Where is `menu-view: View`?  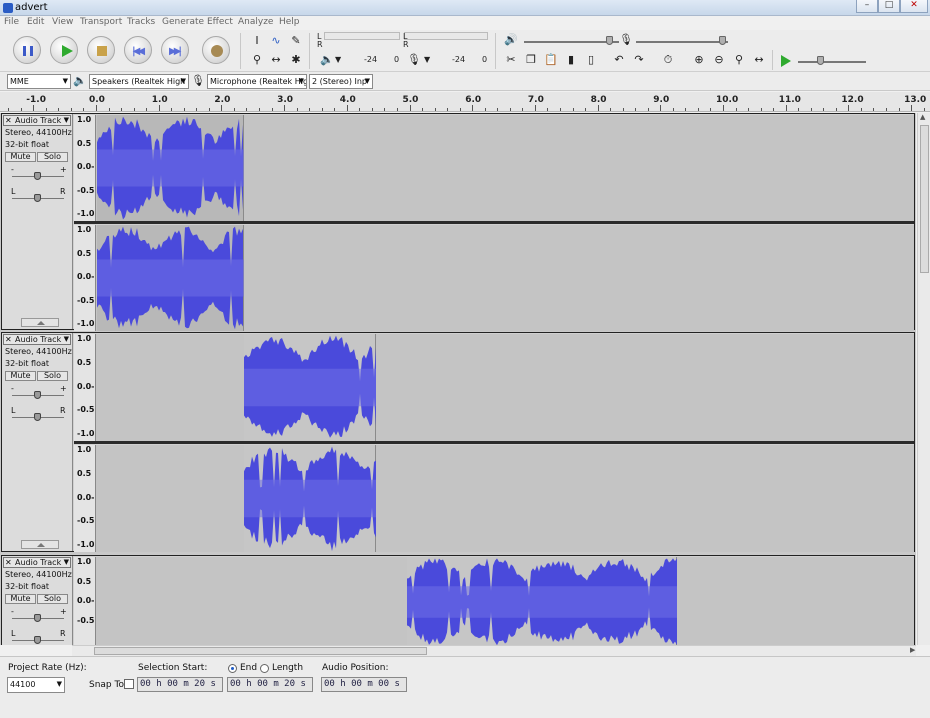 menu-view: View is located at coordinates (62, 22).